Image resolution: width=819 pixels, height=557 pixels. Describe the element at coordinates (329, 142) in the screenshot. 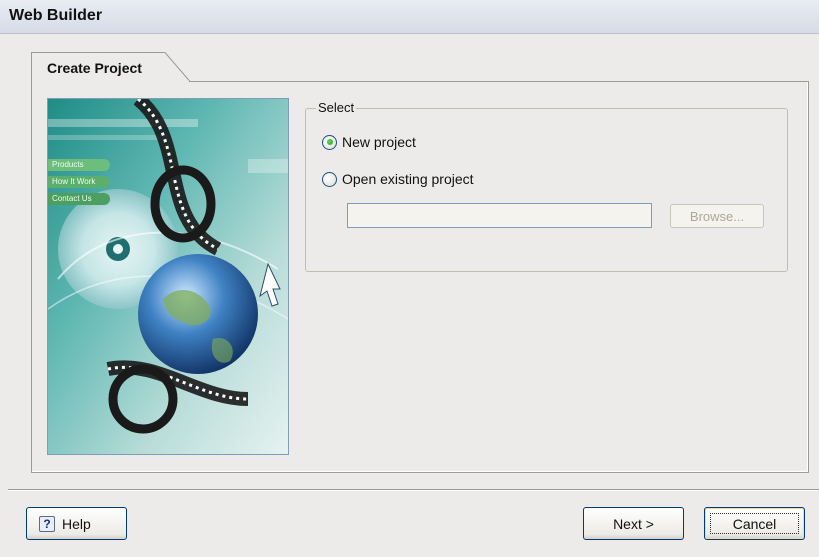

I see `new-project-radio` at that location.